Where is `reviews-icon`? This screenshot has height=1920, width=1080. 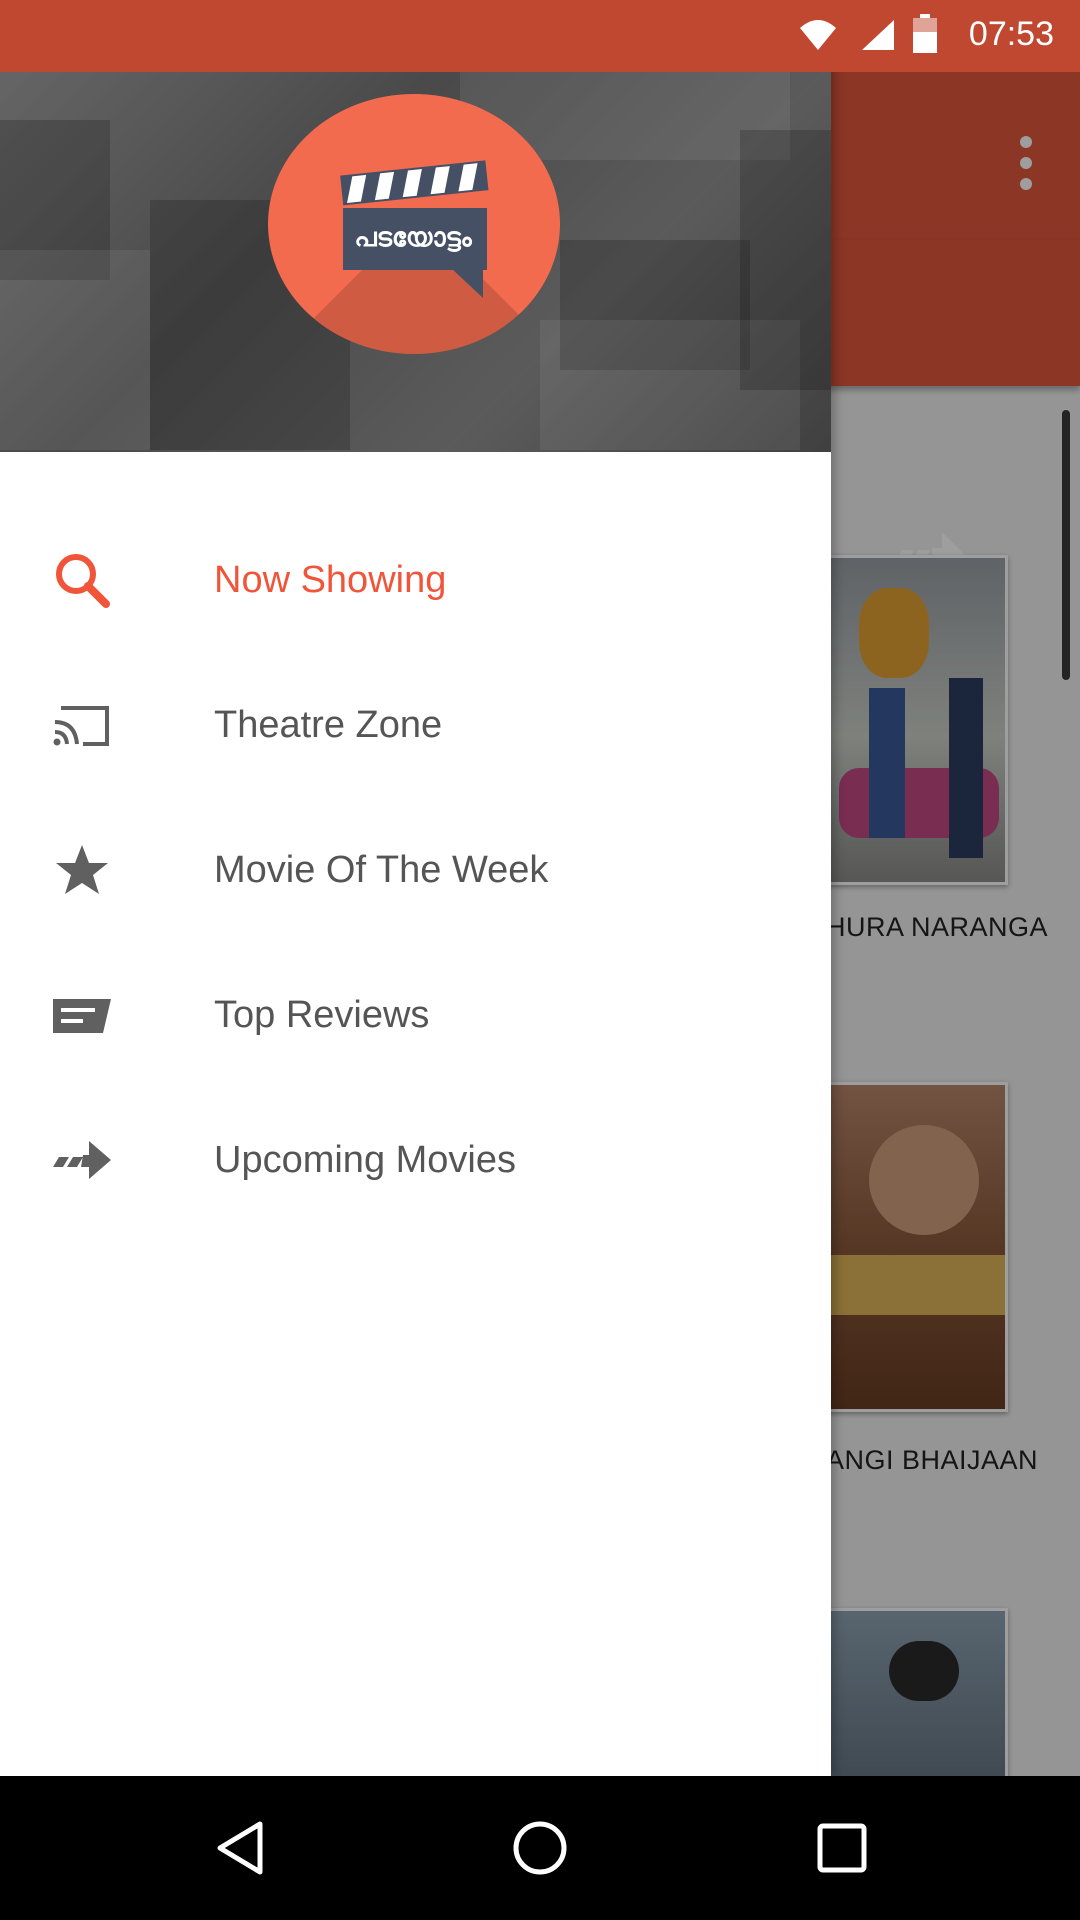 reviews-icon is located at coordinates (82, 1015).